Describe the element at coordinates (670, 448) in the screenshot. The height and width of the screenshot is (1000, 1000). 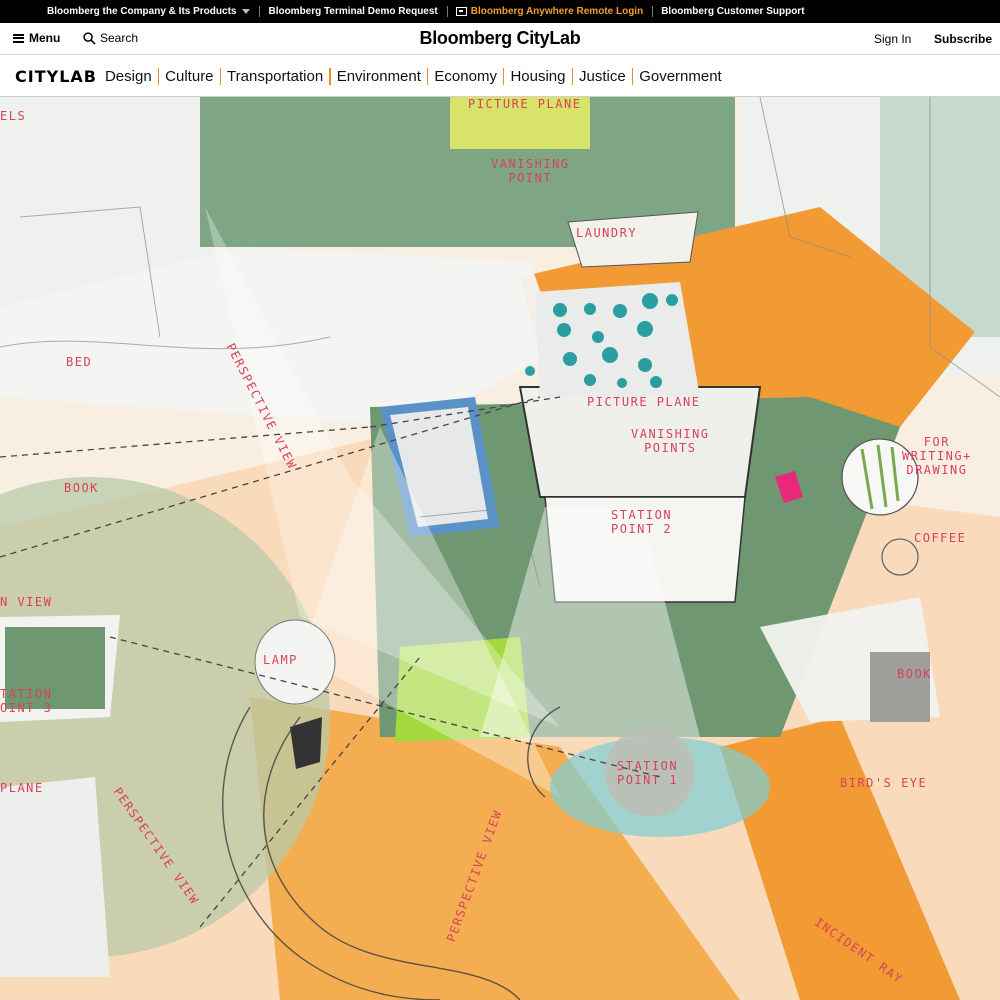
I see `label-line: POINTS` at that location.